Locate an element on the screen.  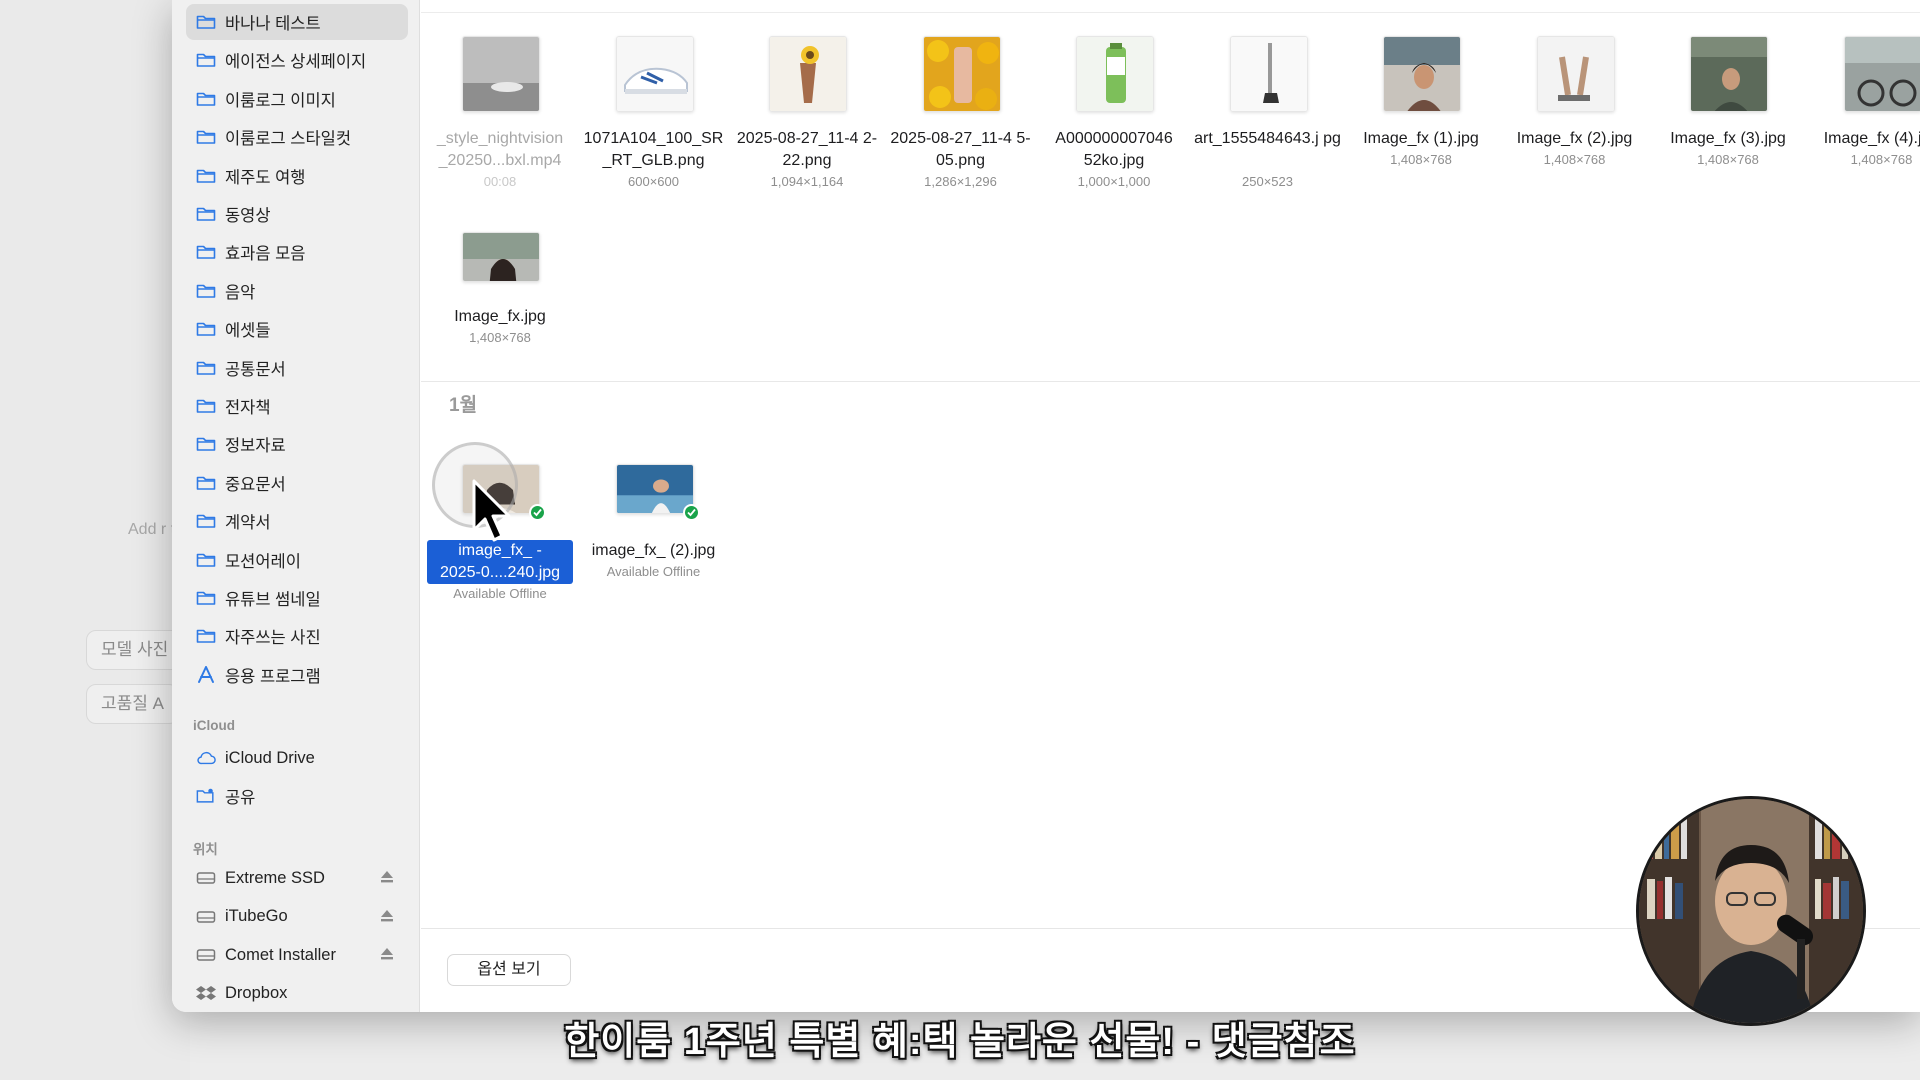
sidebar-section-locations: 위치 is located at coordinates (205, 849).